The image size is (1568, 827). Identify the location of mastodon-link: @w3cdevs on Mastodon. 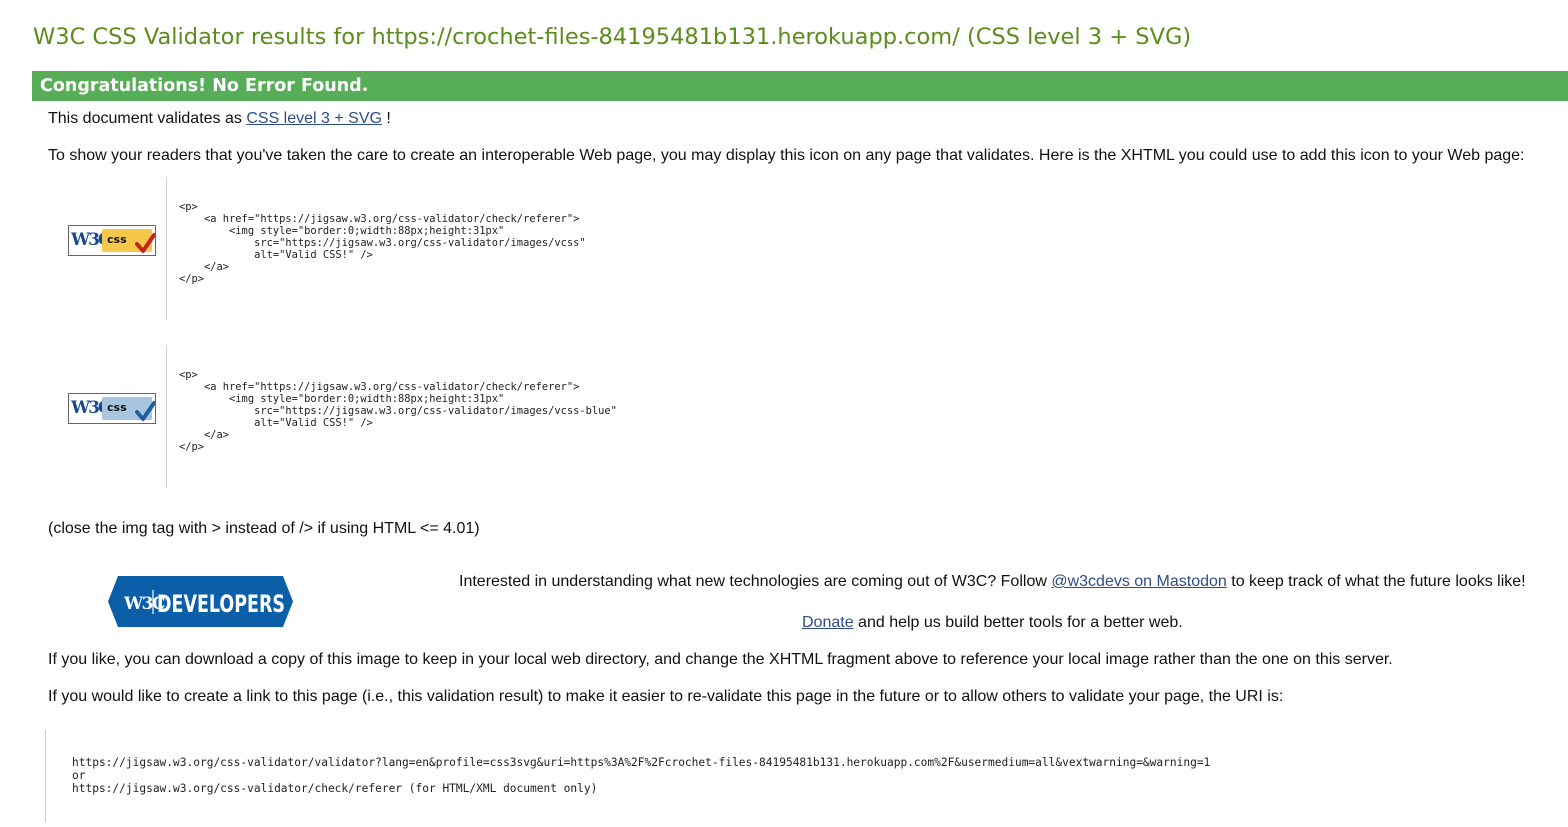
(1138, 581).